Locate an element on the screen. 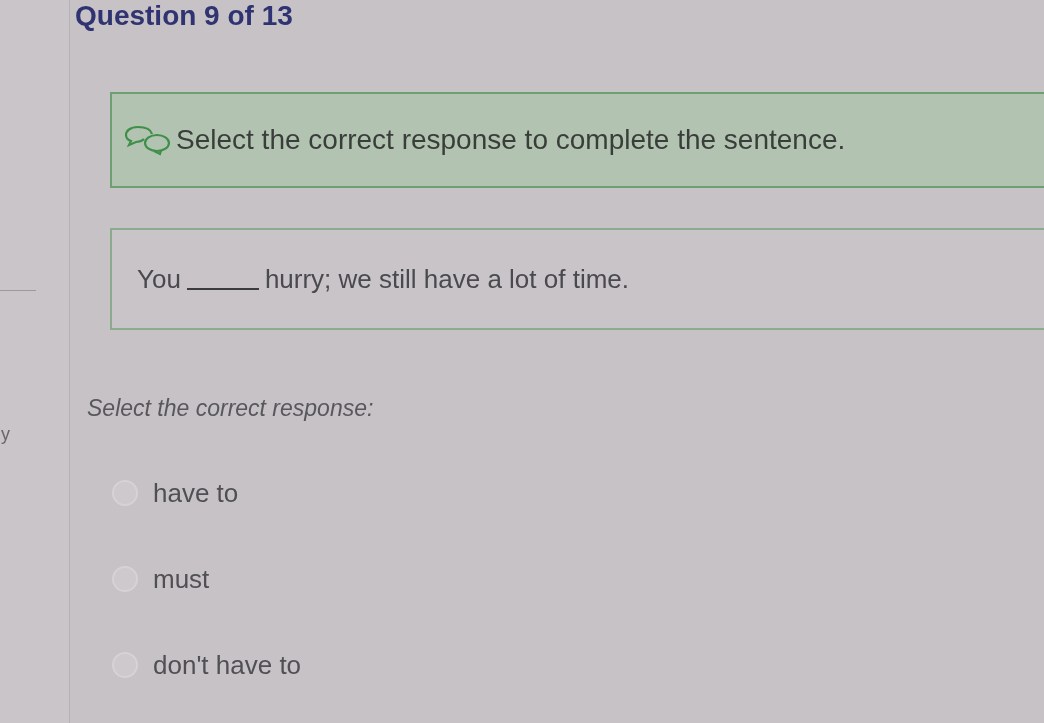 This screenshot has height=723, width=1044. question-counter: Question 9 of 13 is located at coordinates (184, 16).